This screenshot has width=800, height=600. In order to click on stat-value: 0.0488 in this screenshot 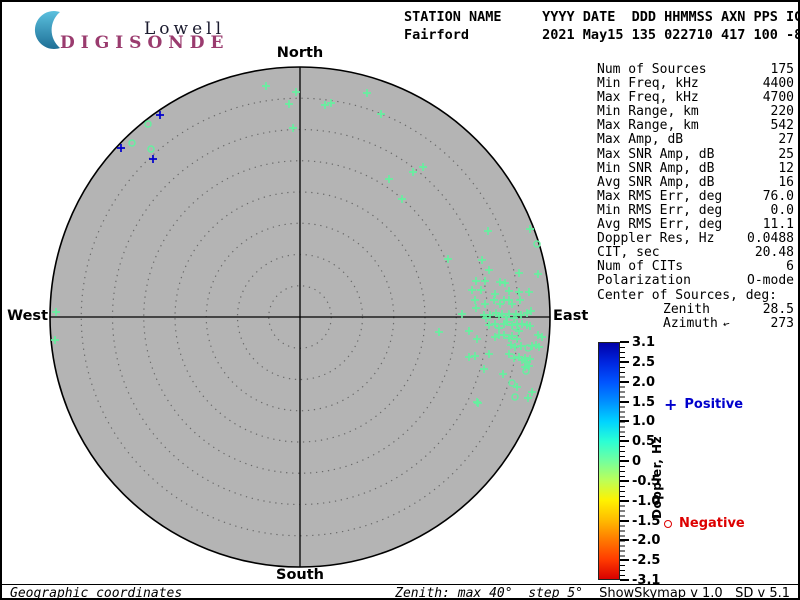, I will do `click(770, 239)`.